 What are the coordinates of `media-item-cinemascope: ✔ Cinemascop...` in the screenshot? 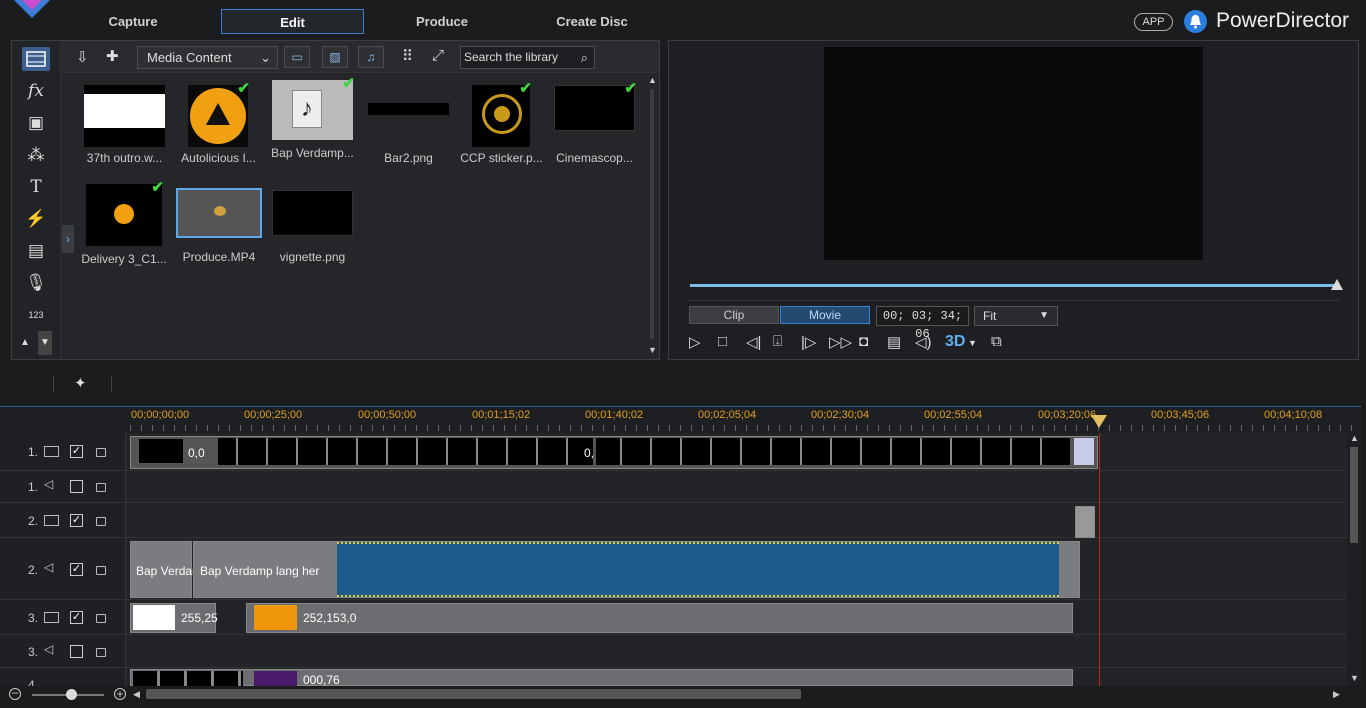 It's located at (595, 122).